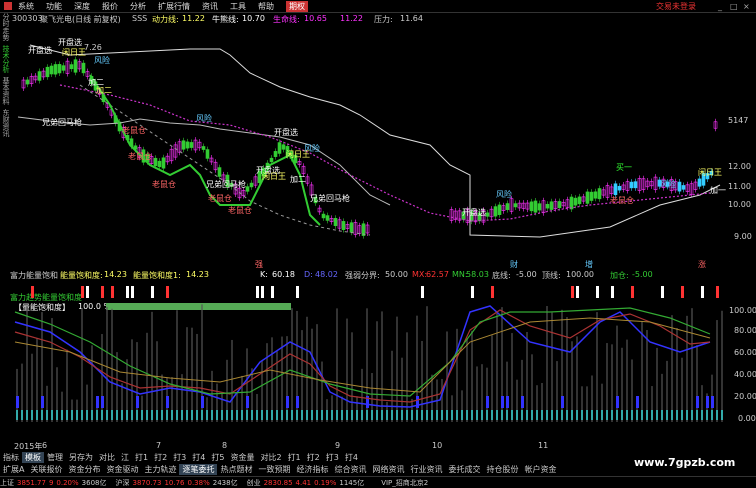  Describe the element at coordinates (102, 60) in the screenshot. I see `signal-label: 风险` at that location.